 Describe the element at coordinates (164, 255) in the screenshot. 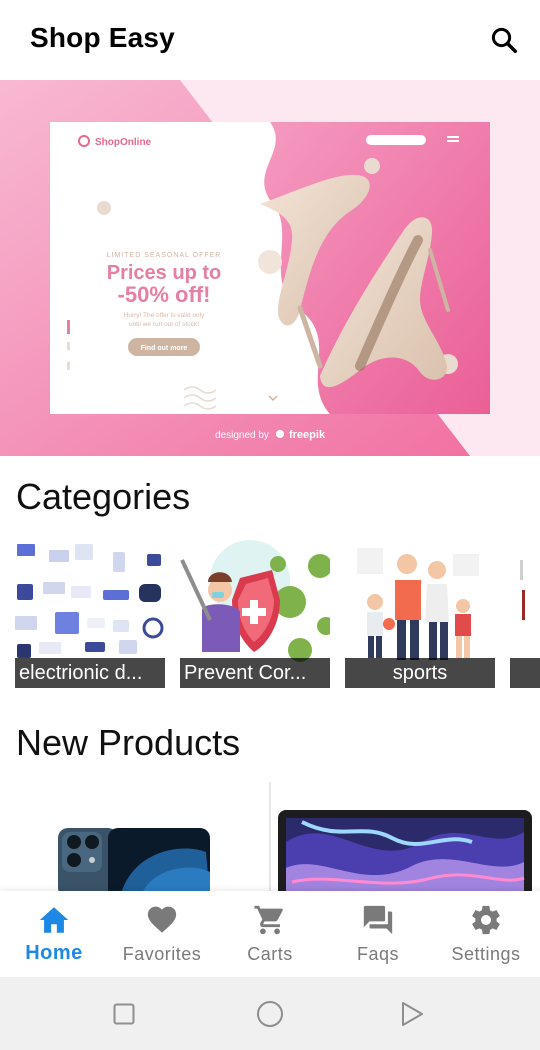

I see `banner-kicker: LIMITED SEASONAL OFFER` at that location.